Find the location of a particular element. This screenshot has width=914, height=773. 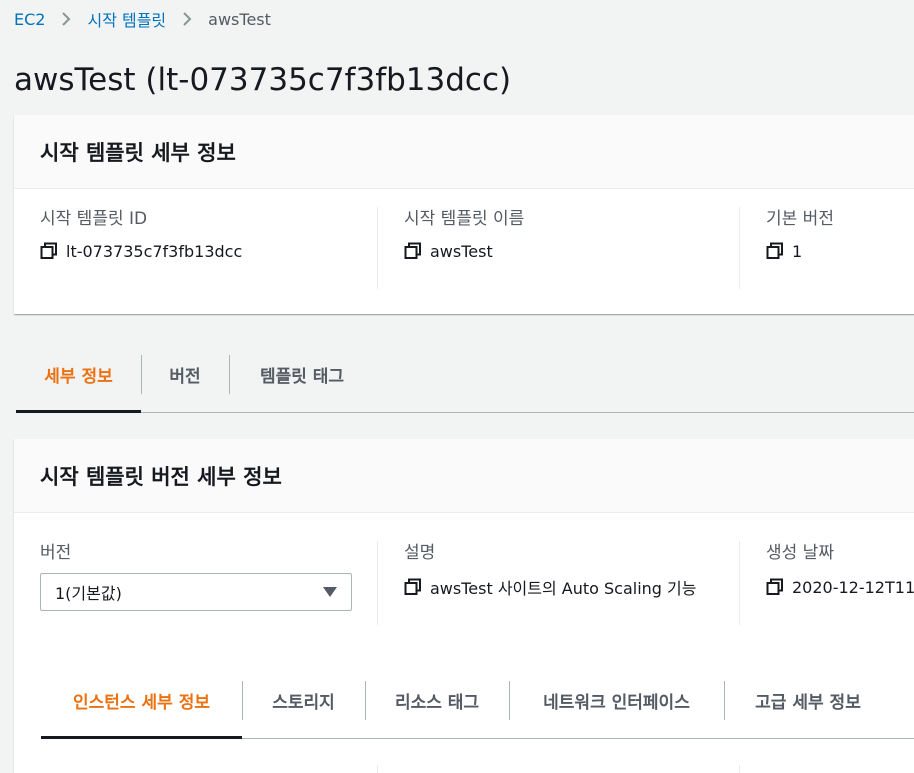

field-value: 2020-12-12T11 is located at coordinates (840, 587).